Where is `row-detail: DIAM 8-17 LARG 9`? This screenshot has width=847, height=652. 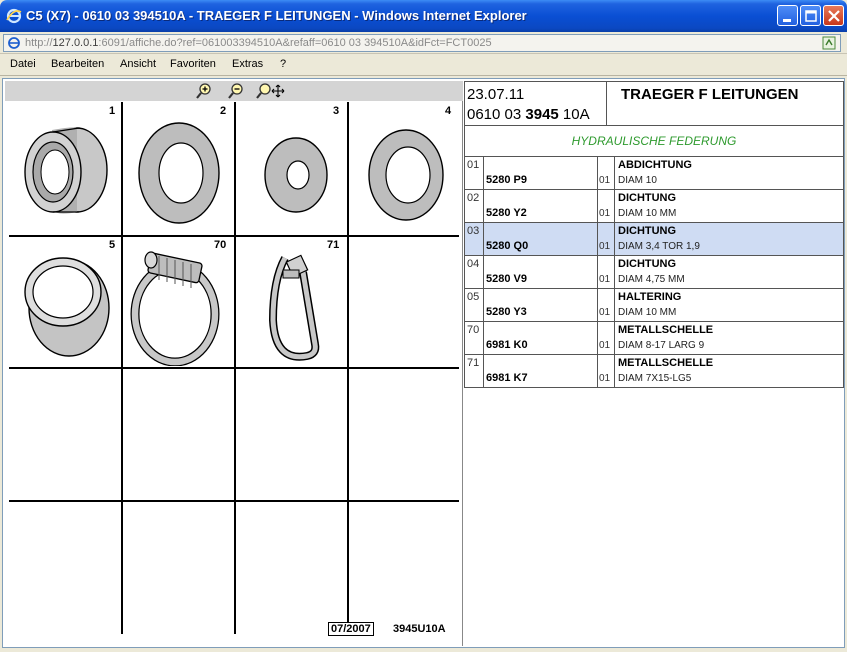 row-detail: DIAM 8-17 LARG 9 is located at coordinates (661, 345).